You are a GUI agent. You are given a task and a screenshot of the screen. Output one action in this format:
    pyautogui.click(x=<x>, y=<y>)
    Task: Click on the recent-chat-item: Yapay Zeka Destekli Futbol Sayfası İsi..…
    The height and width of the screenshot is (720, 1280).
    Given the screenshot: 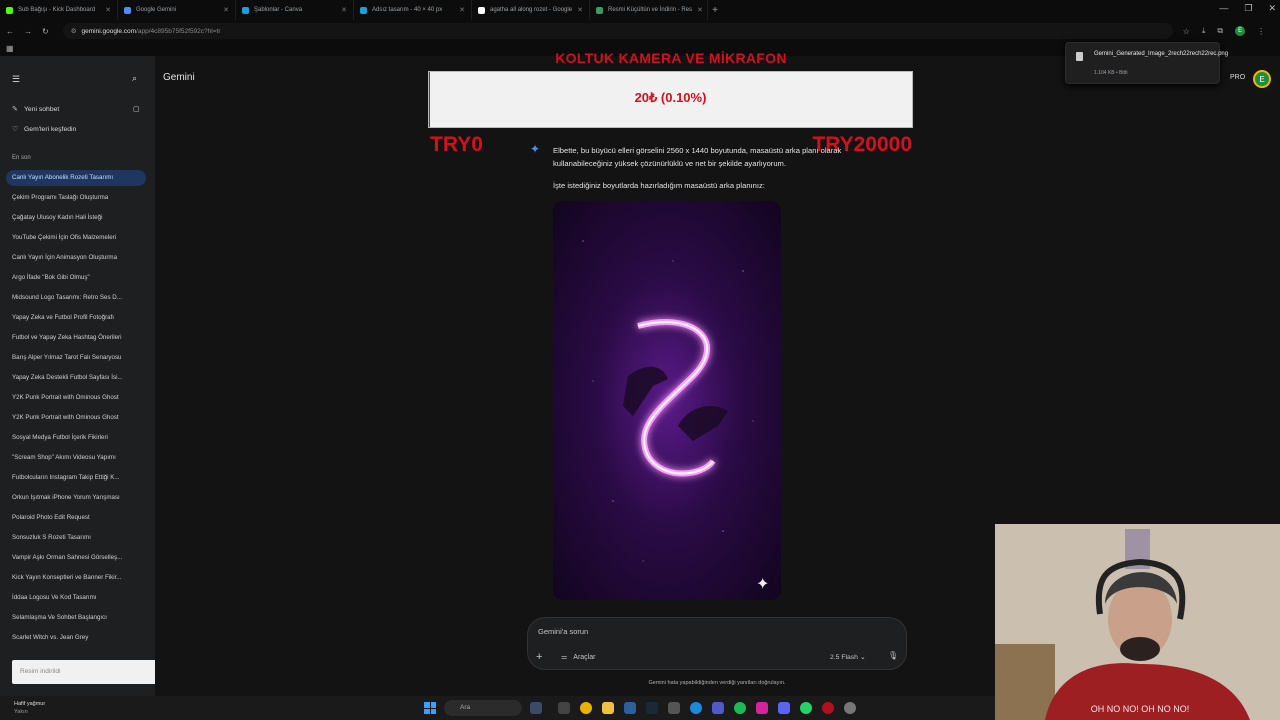 What is the action you would take?
    pyautogui.click(x=76, y=378)
    